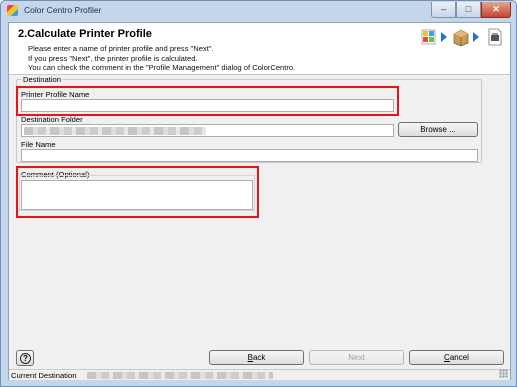 The width and height of the screenshot is (517, 387). Describe the element at coordinates (63, 10) in the screenshot. I see `window-title: Color Centro Profiler` at that location.